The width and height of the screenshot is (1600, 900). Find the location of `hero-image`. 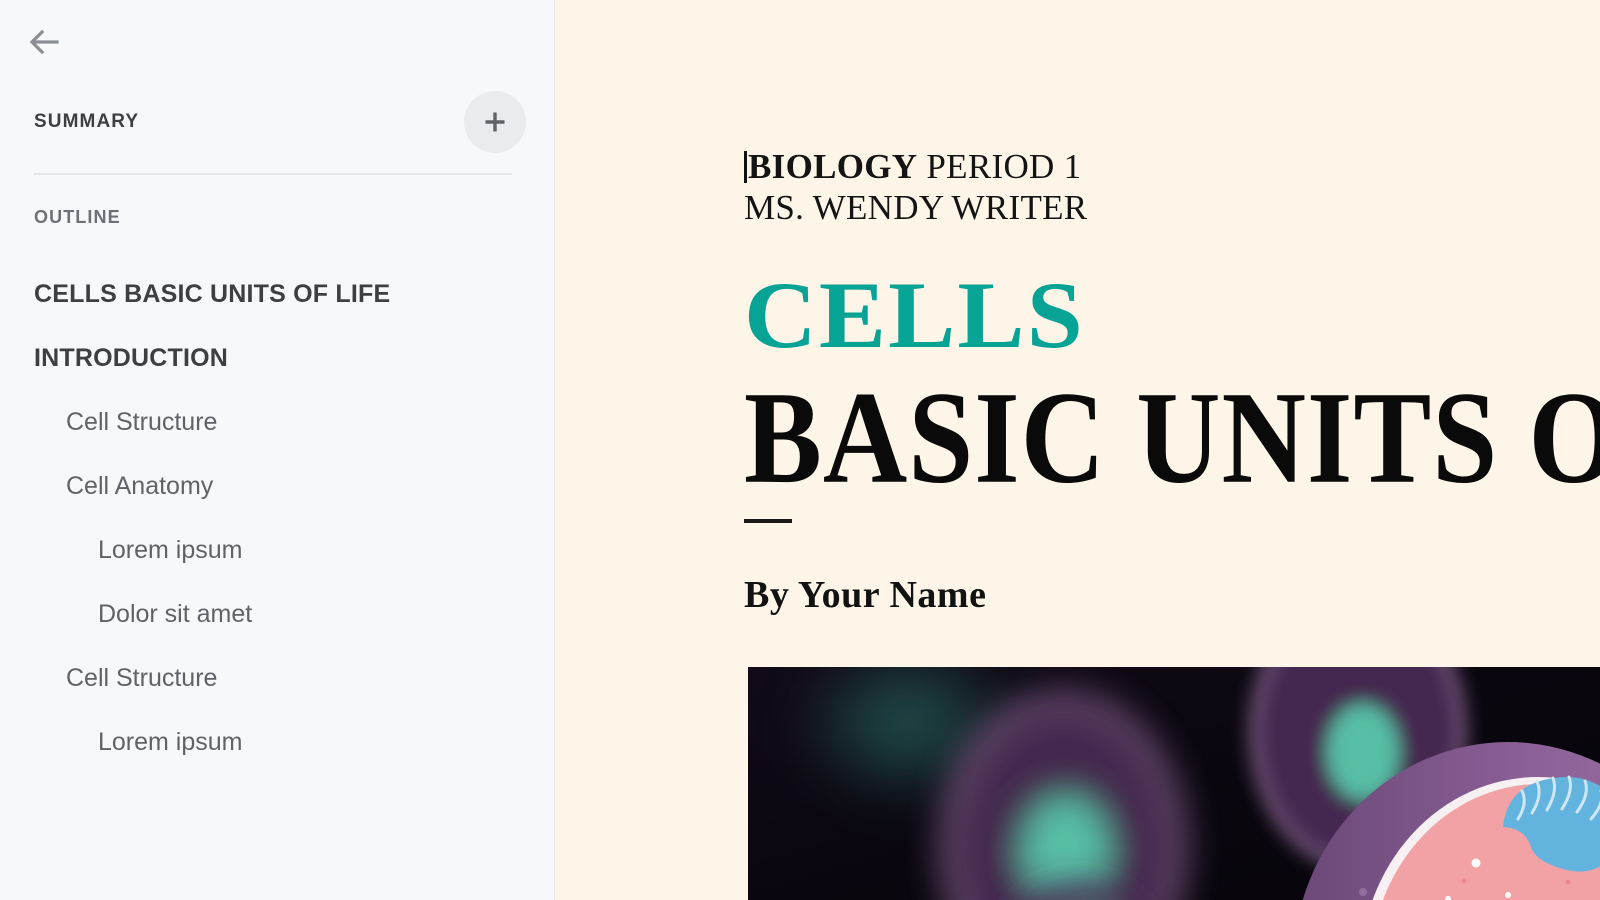

hero-image is located at coordinates (1174, 783).